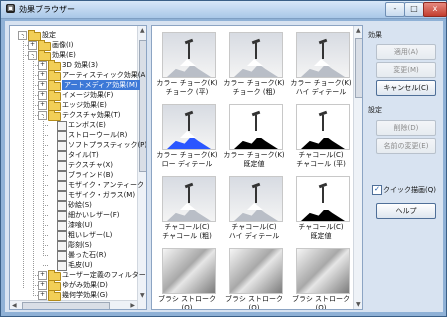 The image size is (447, 317). Describe the element at coordinates (14, 305) in the screenshot. I see `scroll-left-icon: ◀` at that location.